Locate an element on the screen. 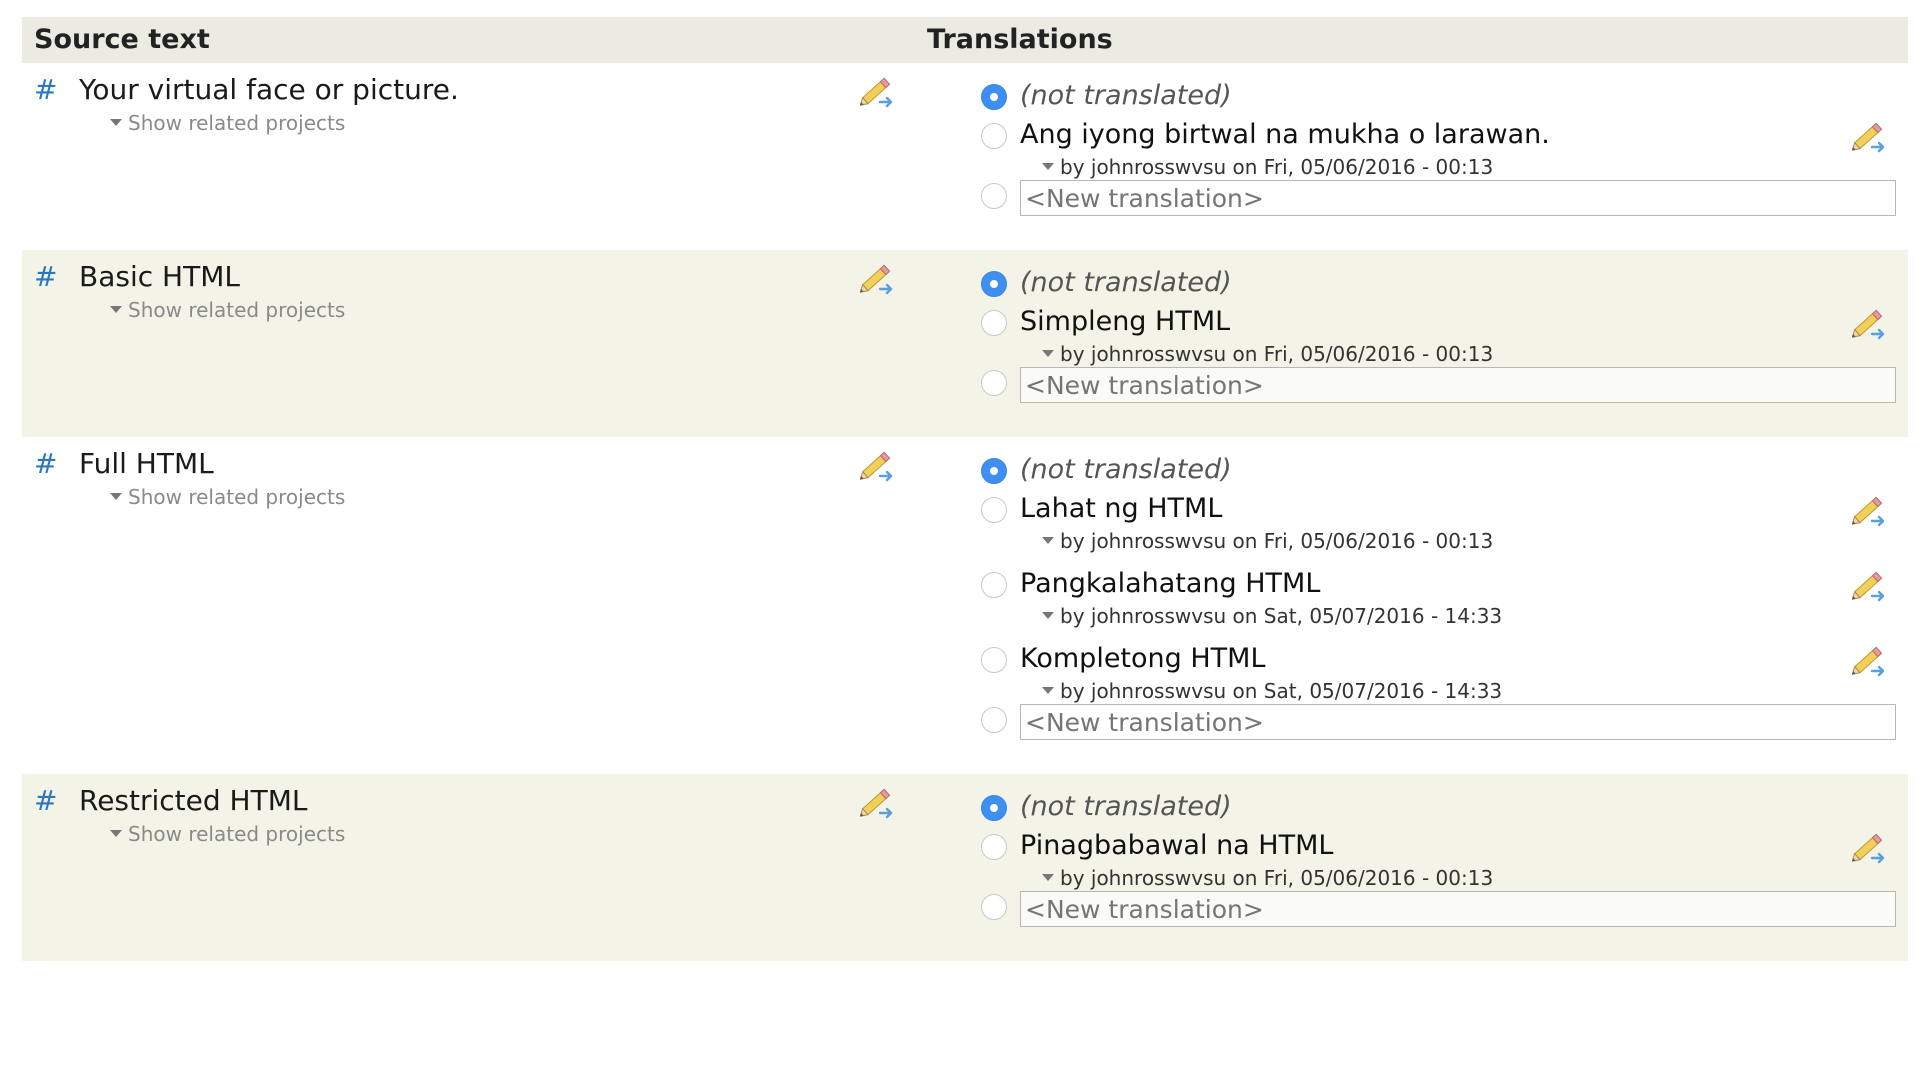 The width and height of the screenshot is (1926, 1081). translation-text: Pangkalahatang HTML is located at coordinates (1170, 583).